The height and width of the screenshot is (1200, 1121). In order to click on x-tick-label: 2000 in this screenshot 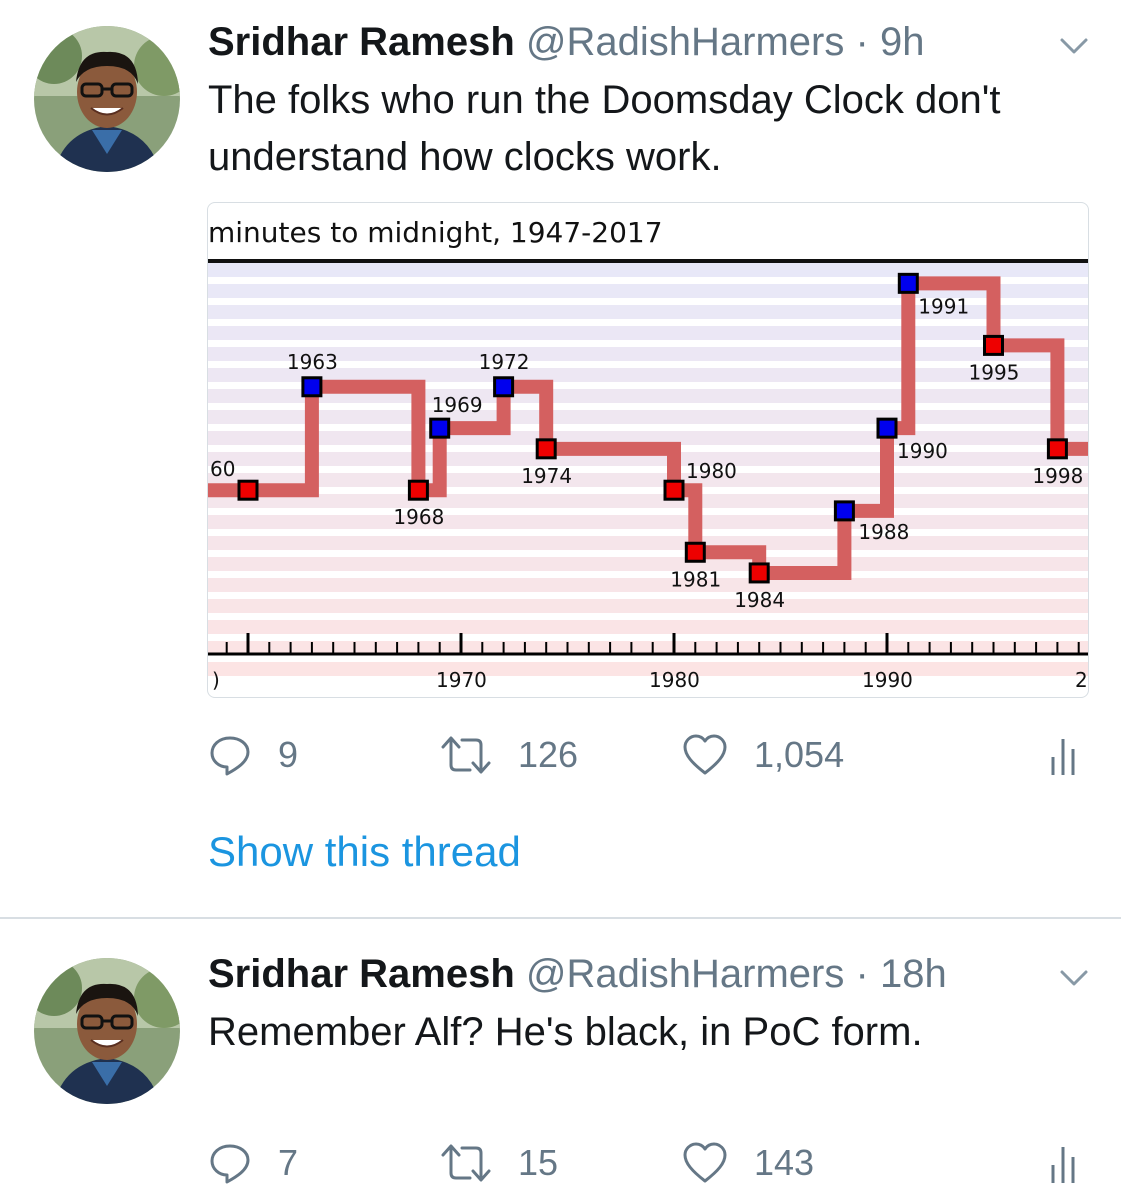, I will do `click(1081, 680)`.